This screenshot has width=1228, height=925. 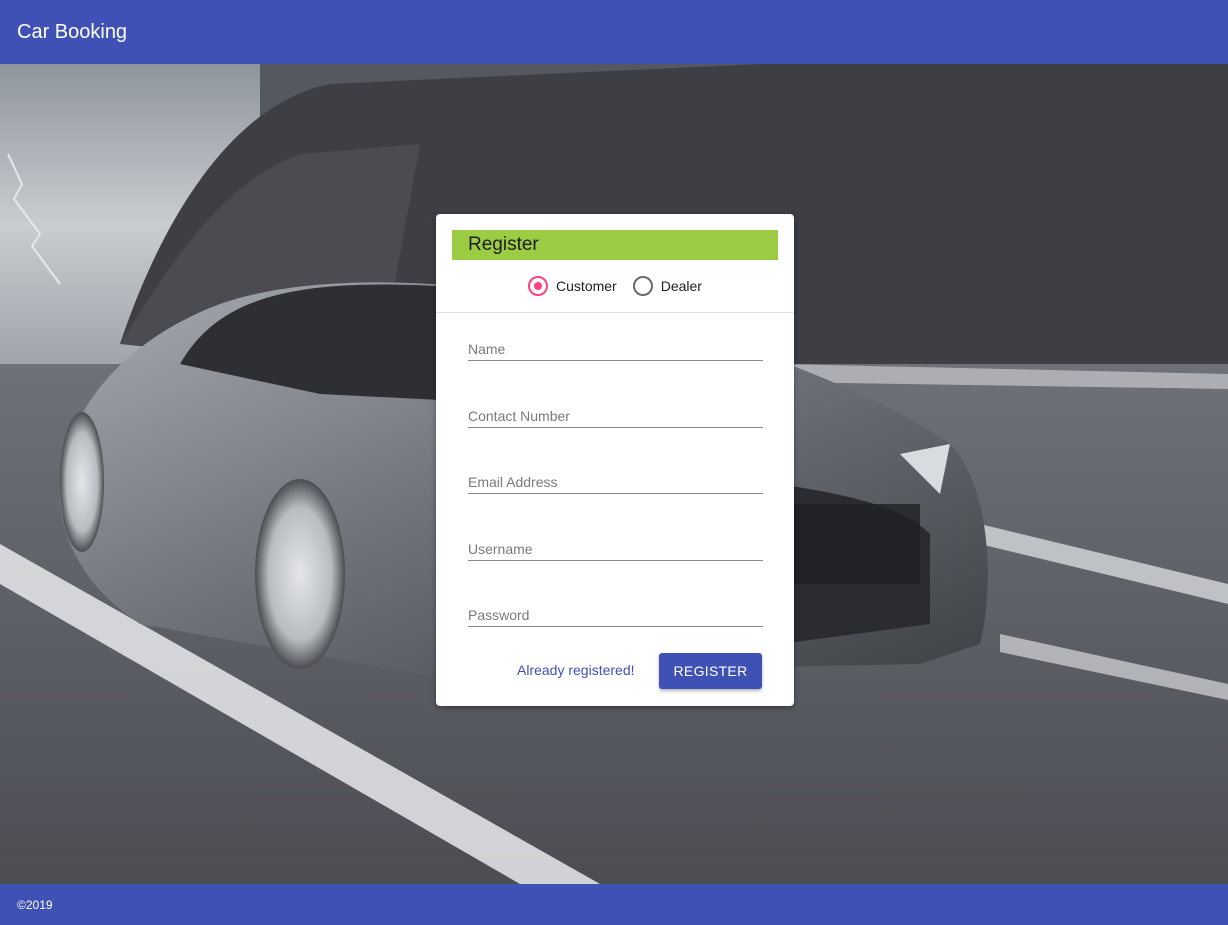 I want to click on role-option-customer: Customer, so click(x=572, y=286).